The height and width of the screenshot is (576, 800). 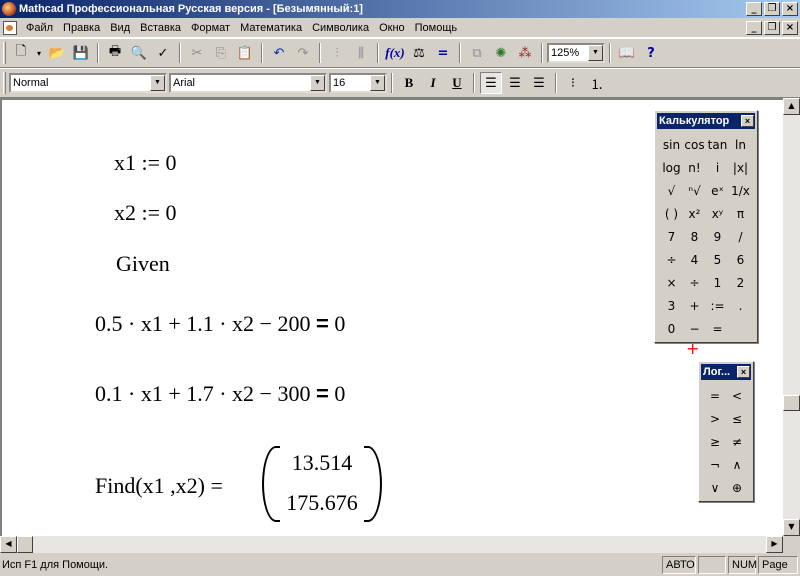 I want to click on calc-key-12: ( ), so click(x=671, y=213).